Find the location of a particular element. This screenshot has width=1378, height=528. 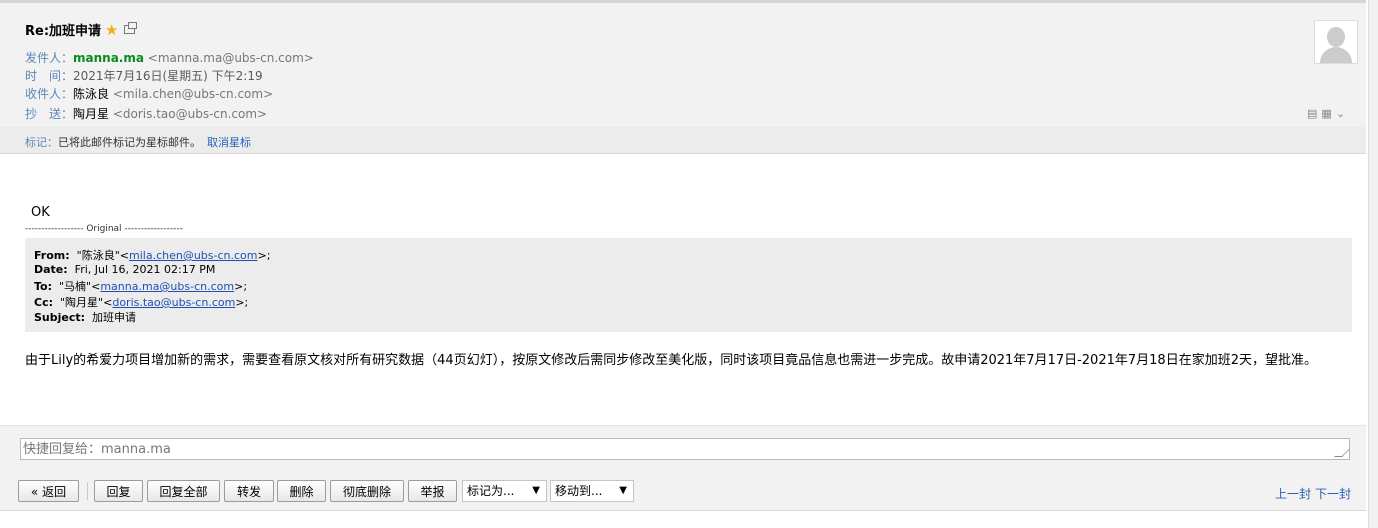

expand-chevron-icon: ⌄ is located at coordinates (1340, 113).